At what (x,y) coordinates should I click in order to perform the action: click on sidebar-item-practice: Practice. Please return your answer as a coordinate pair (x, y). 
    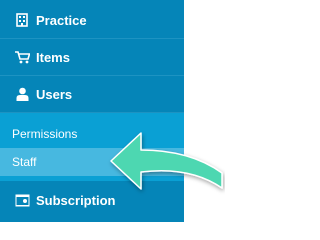
    Looking at the image, I should click on (92, 20).